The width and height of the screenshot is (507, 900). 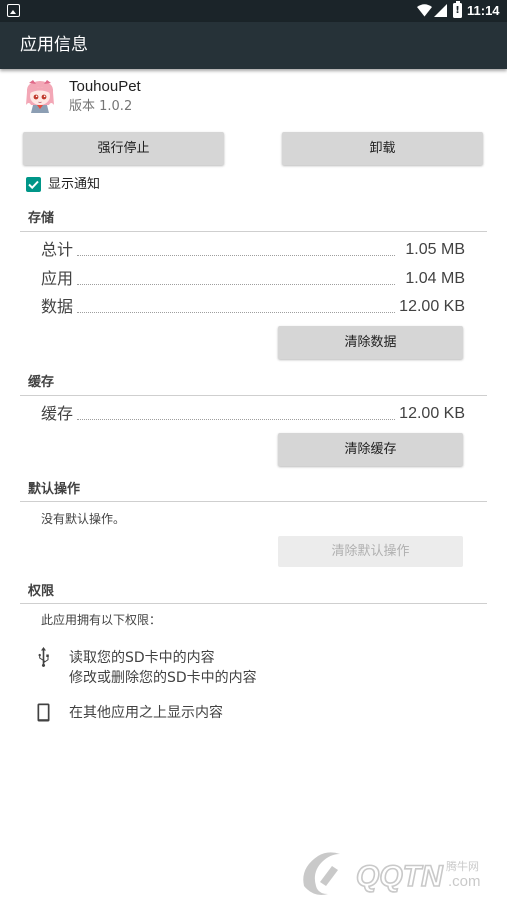 I want to click on storage-row-label: 总计, so click(x=58, y=250).